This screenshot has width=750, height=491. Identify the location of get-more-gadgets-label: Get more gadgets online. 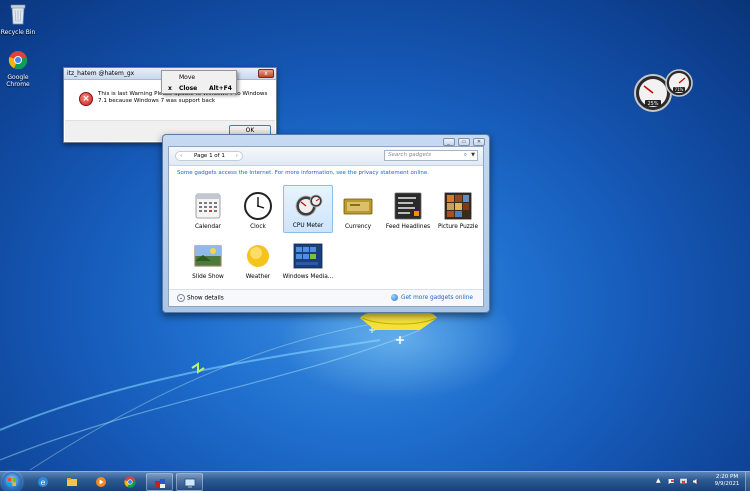
(436, 298).